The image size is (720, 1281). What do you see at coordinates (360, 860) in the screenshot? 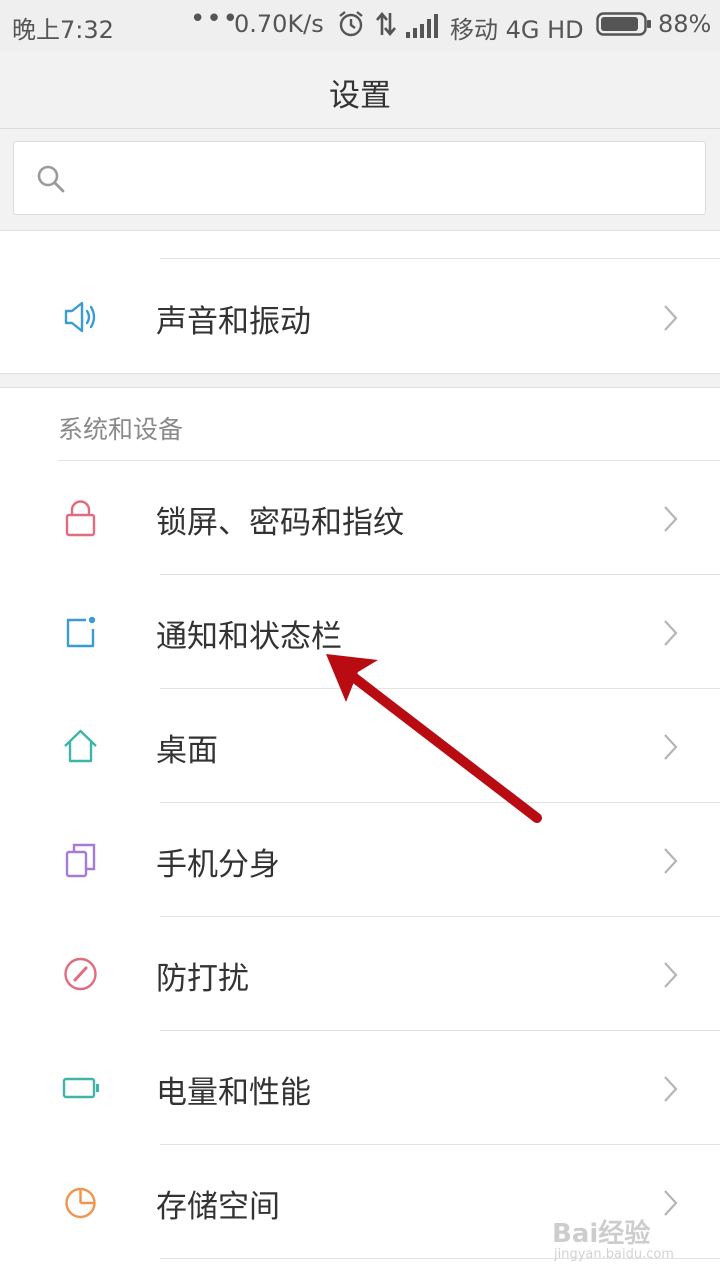
I see `settings-item-second-space: 手机分身` at bounding box center [360, 860].